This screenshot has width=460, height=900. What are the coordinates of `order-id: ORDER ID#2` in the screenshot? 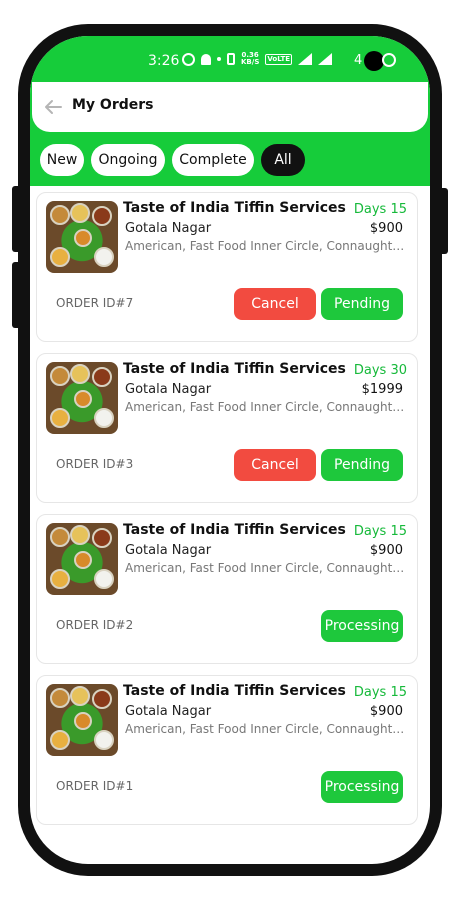 It's located at (95, 625).